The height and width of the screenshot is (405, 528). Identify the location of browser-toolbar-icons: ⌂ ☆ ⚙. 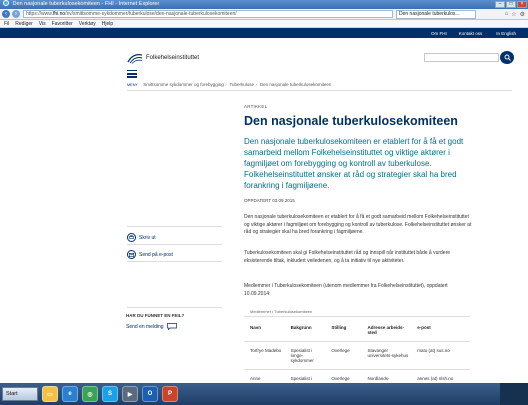
(515, 14).